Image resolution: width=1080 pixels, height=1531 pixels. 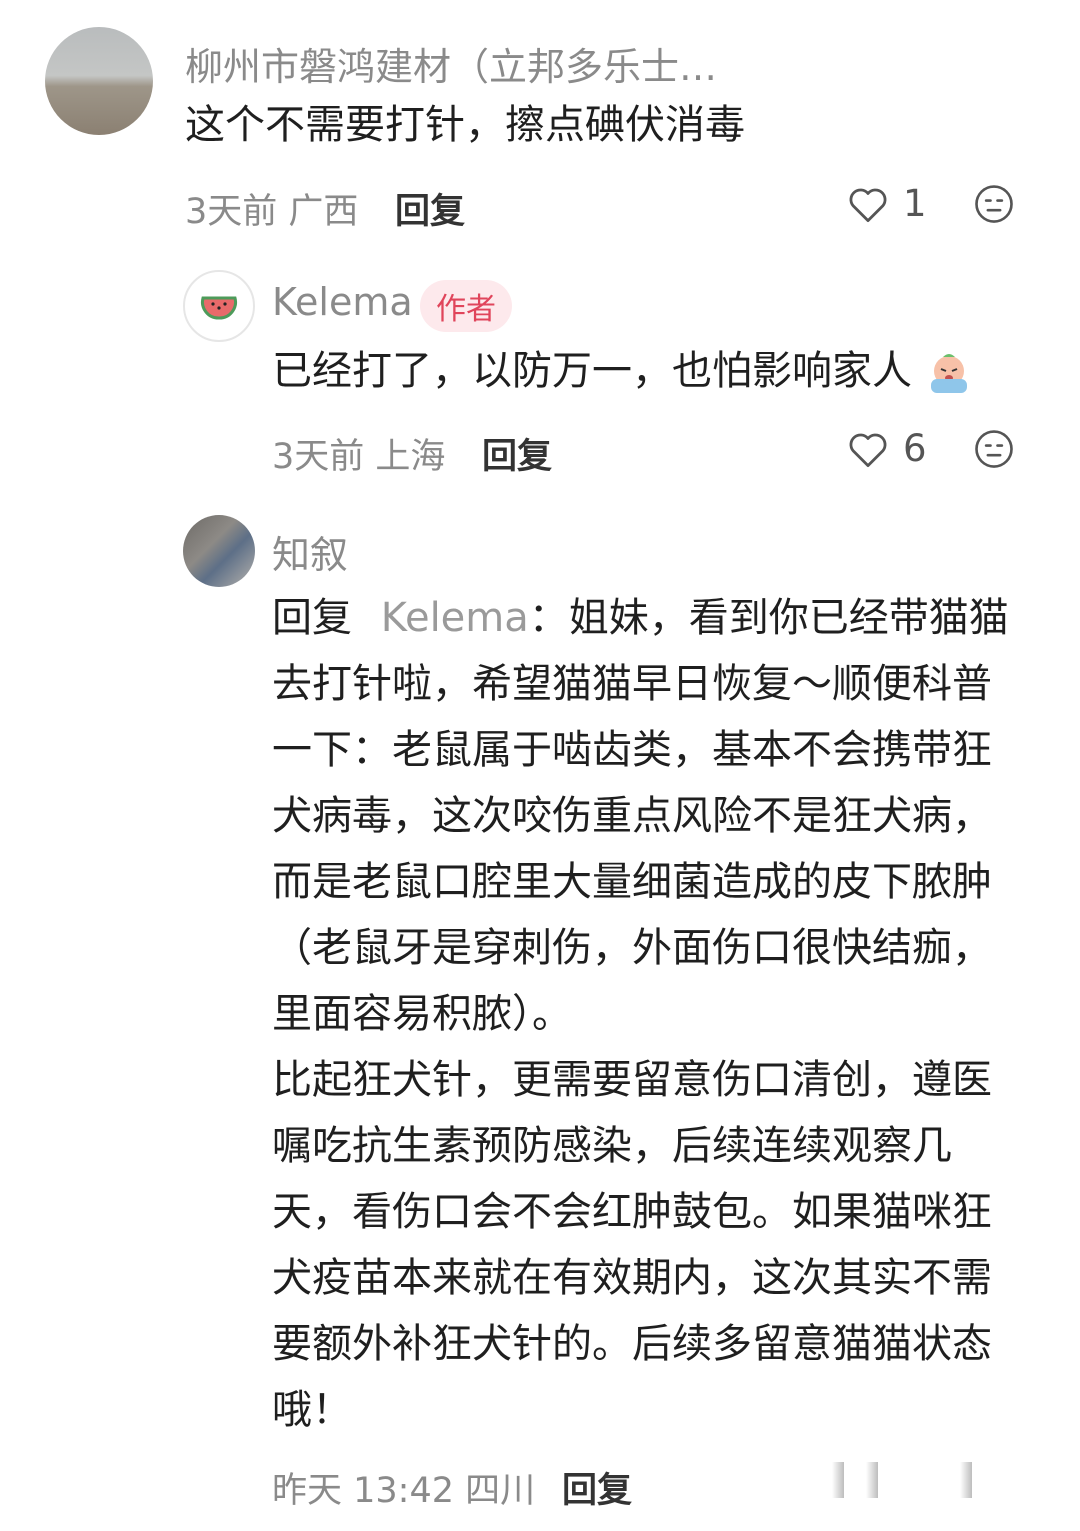 I want to click on username: 知叙, so click(x=310, y=551).